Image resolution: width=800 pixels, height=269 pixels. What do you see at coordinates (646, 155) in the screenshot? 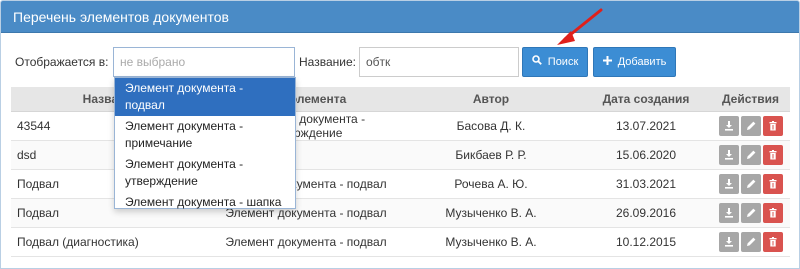
I see `cell-date: 15.06.2020` at bounding box center [646, 155].